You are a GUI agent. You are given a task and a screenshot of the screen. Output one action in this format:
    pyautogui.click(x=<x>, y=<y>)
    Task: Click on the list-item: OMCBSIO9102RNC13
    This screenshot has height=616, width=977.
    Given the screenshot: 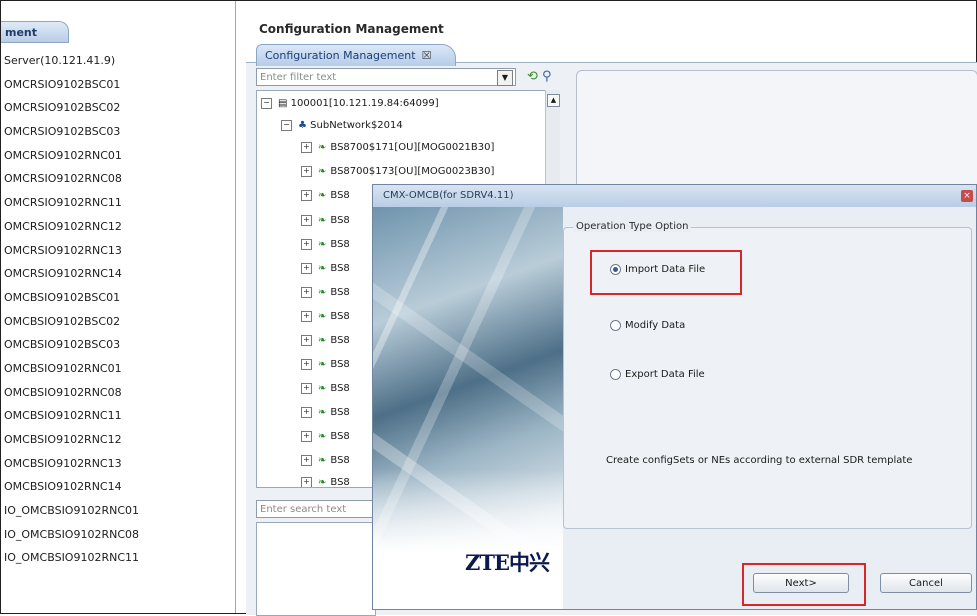 What is the action you would take?
    pyautogui.click(x=118, y=464)
    